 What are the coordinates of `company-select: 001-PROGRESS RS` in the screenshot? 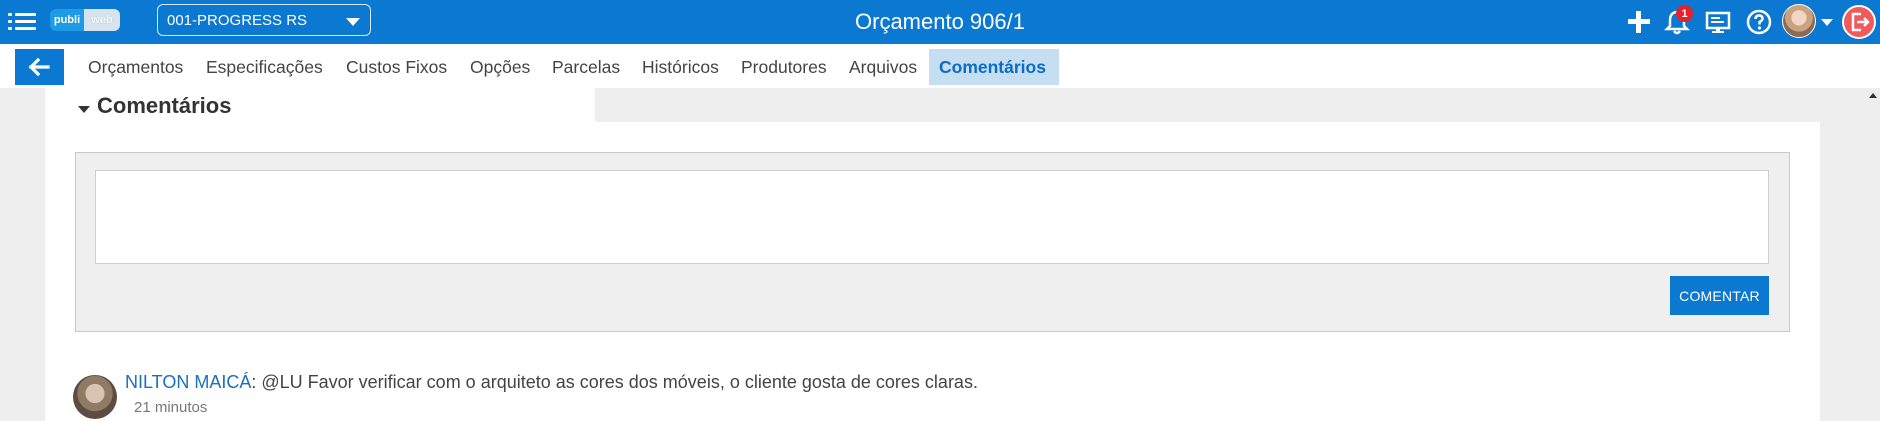 It's located at (264, 20).